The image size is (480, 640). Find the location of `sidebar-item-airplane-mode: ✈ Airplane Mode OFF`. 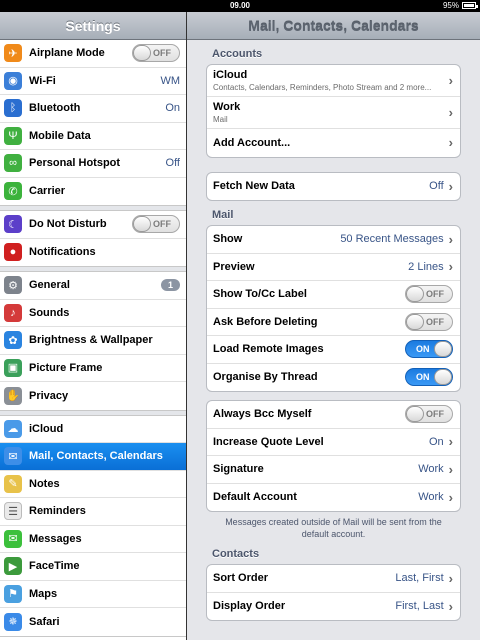

sidebar-item-airplane-mode: ✈ Airplane Mode OFF is located at coordinates (93, 54).